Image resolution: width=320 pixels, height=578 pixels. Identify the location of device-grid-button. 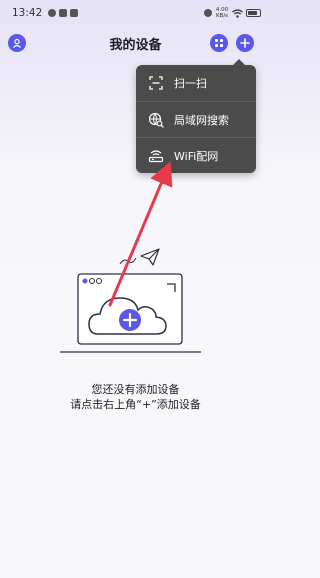
(219, 43).